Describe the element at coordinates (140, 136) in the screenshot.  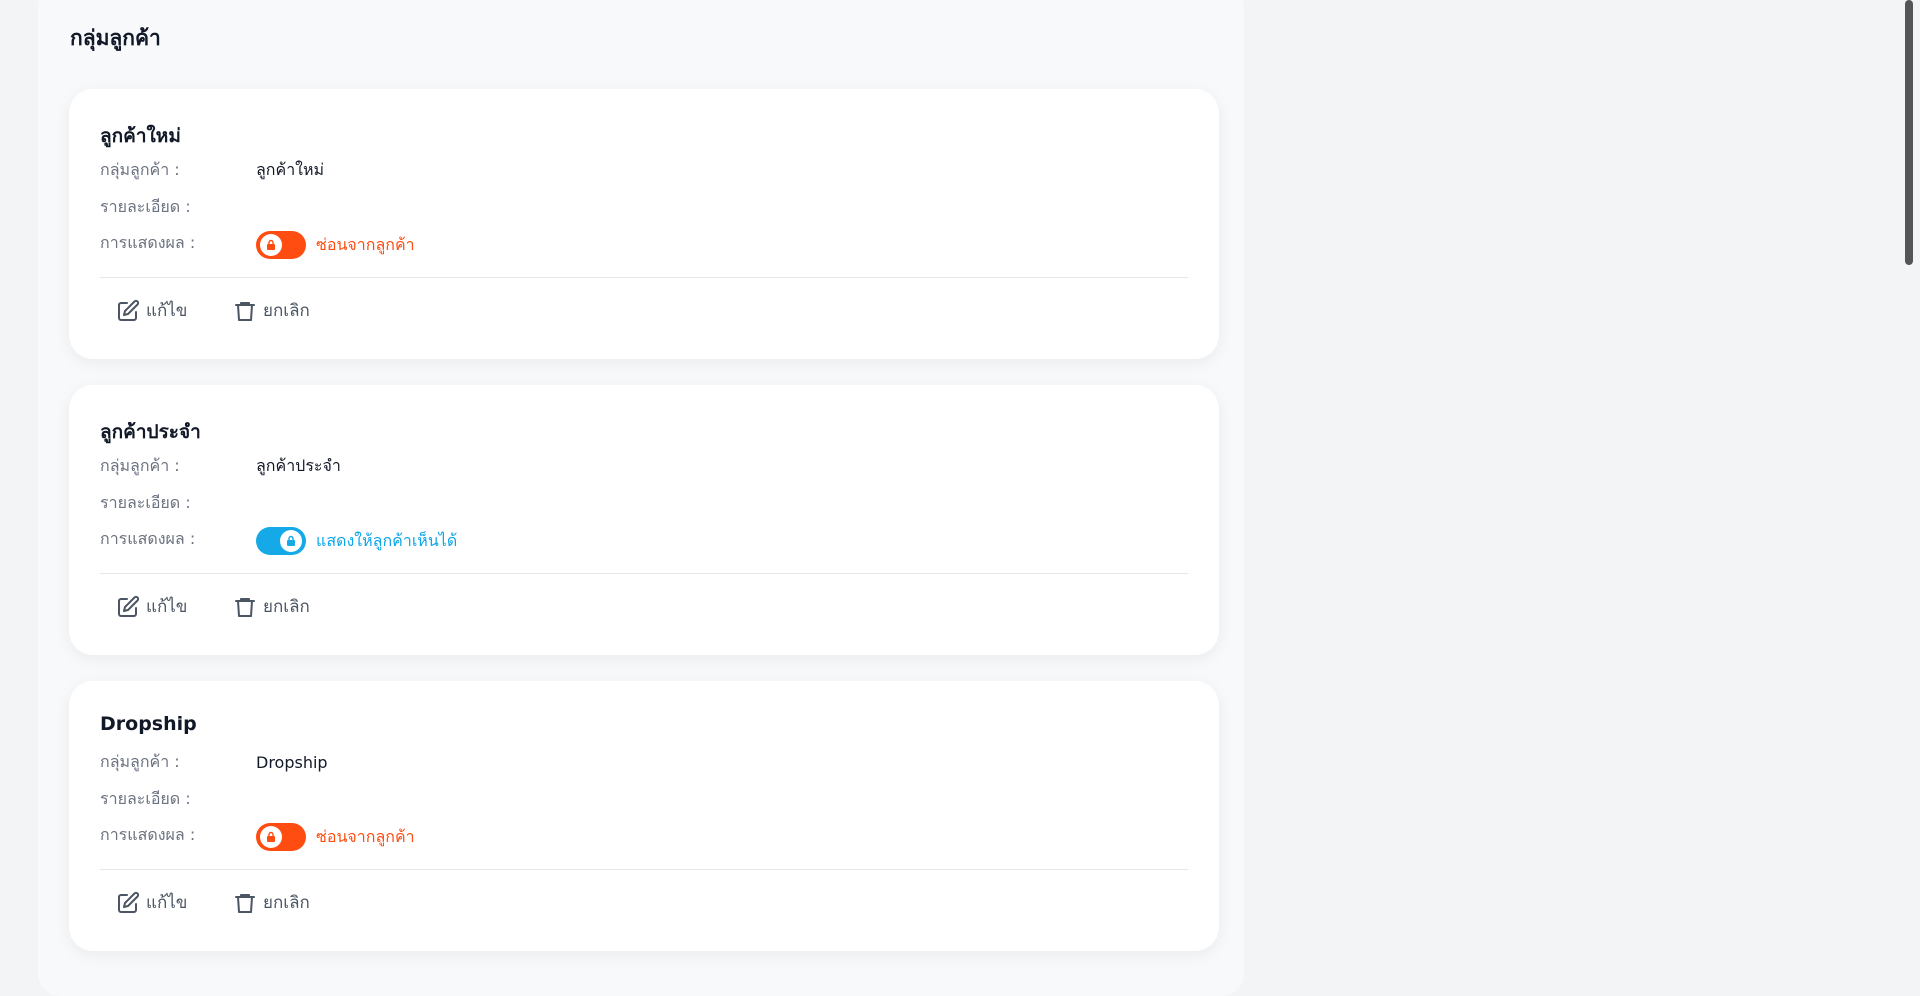
I see `card-title: ลูกค้าใหม่` at that location.